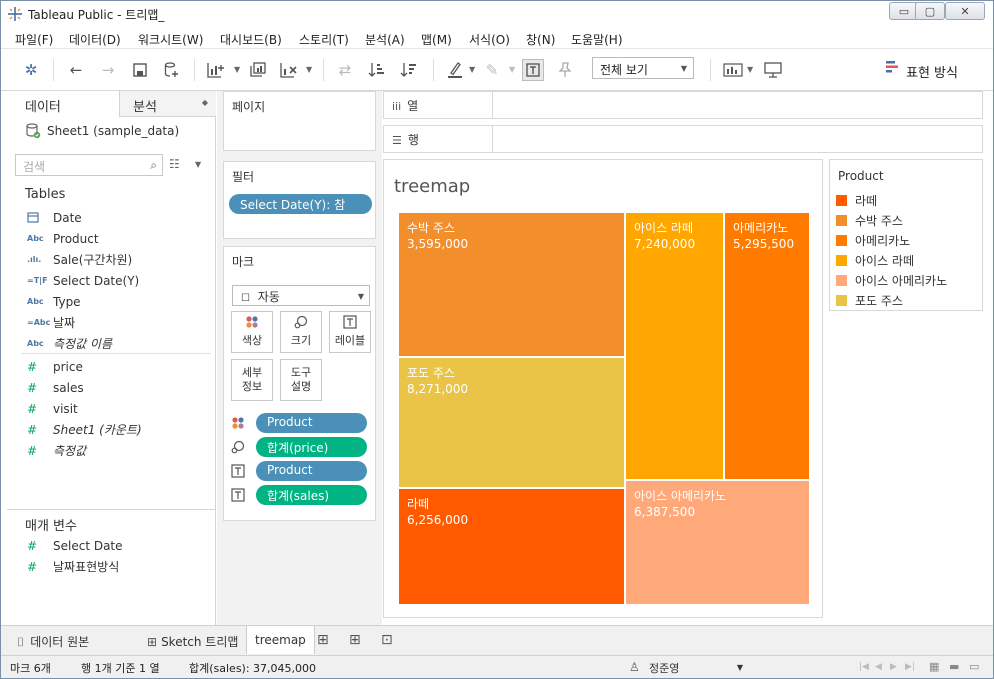 This screenshot has width=994, height=679. Describe the element at coordinates (216, 70) in the screenshot. I see `new-worksheet-icon` at that location.